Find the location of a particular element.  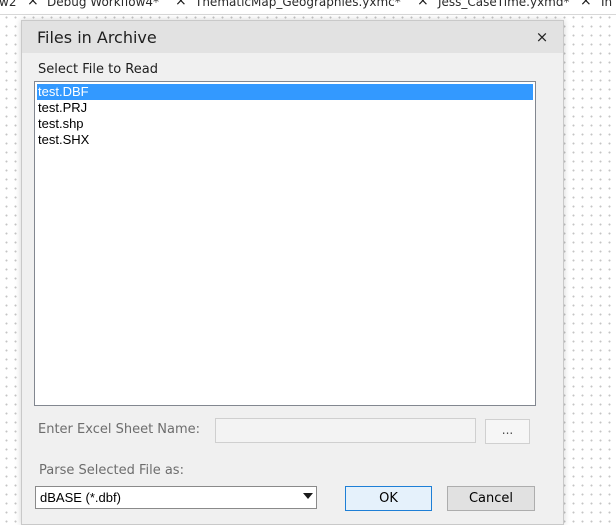

list-item: test.SHX is located at coordinates (285, 140).